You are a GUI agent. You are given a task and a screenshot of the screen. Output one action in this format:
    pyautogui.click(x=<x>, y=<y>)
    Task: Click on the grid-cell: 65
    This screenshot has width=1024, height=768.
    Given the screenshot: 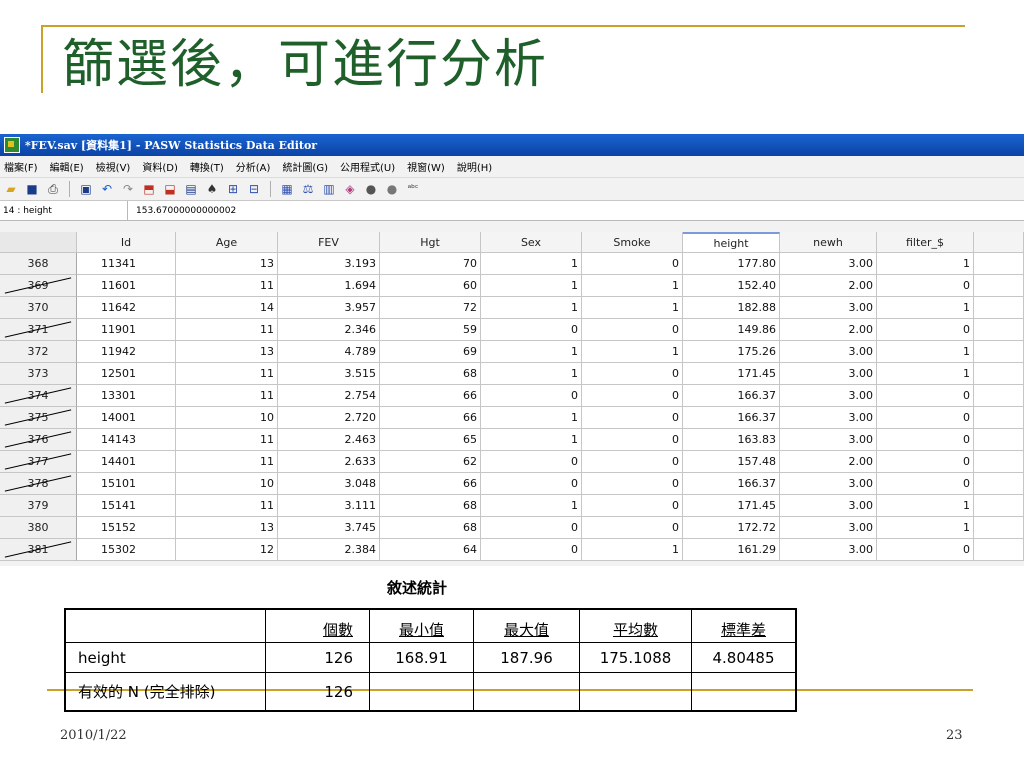 What is the action you would take?
    pyautogui.click(x=430, y=440)
    